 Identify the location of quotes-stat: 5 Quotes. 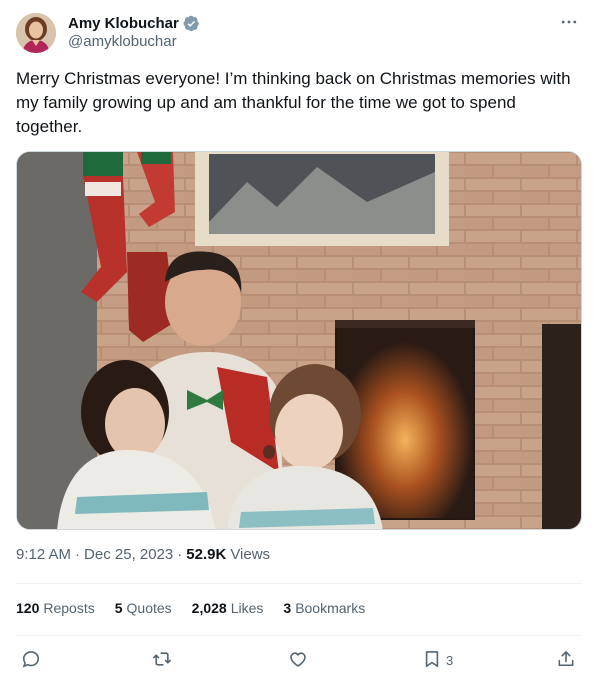
(143, 608).